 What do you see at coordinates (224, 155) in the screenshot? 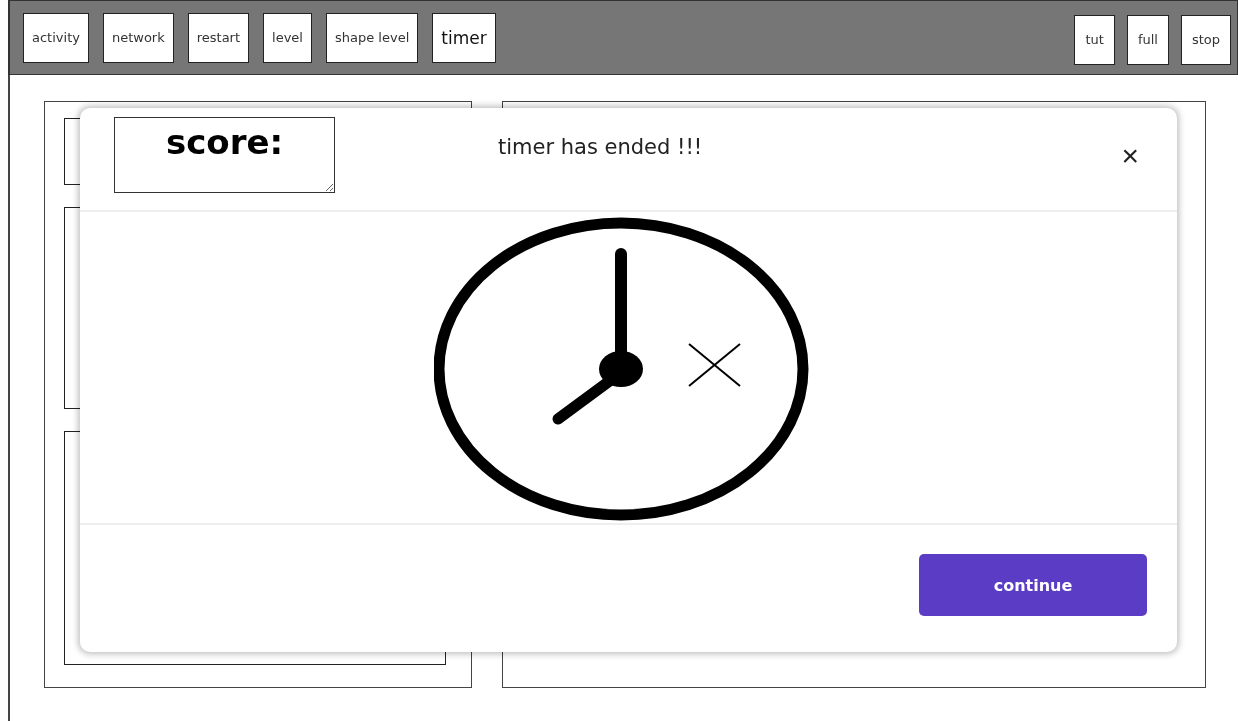
I see `score-field: score:` at bounding box center [224, 155].